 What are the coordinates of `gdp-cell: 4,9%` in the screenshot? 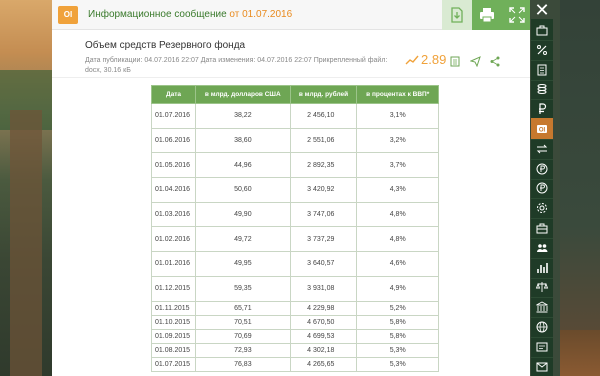 It's located at (397, 288).